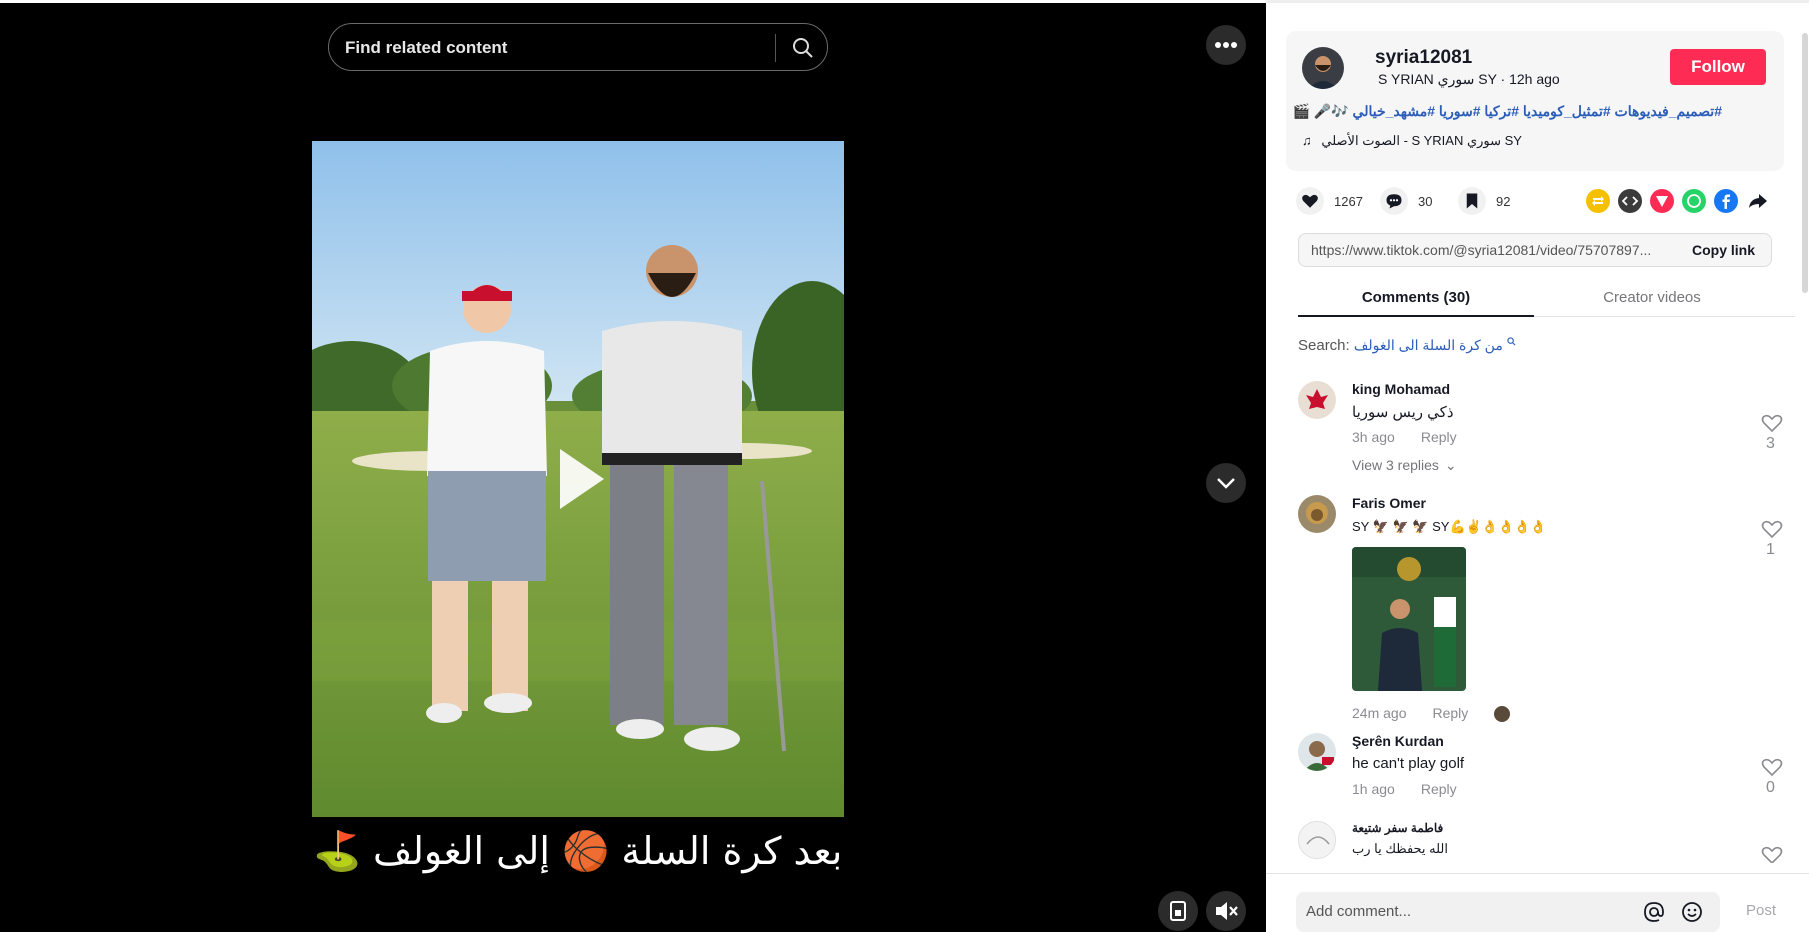 The width and height of the screenshot is (1809, 932). I want to click on embed-icon, so click(1630, 201).